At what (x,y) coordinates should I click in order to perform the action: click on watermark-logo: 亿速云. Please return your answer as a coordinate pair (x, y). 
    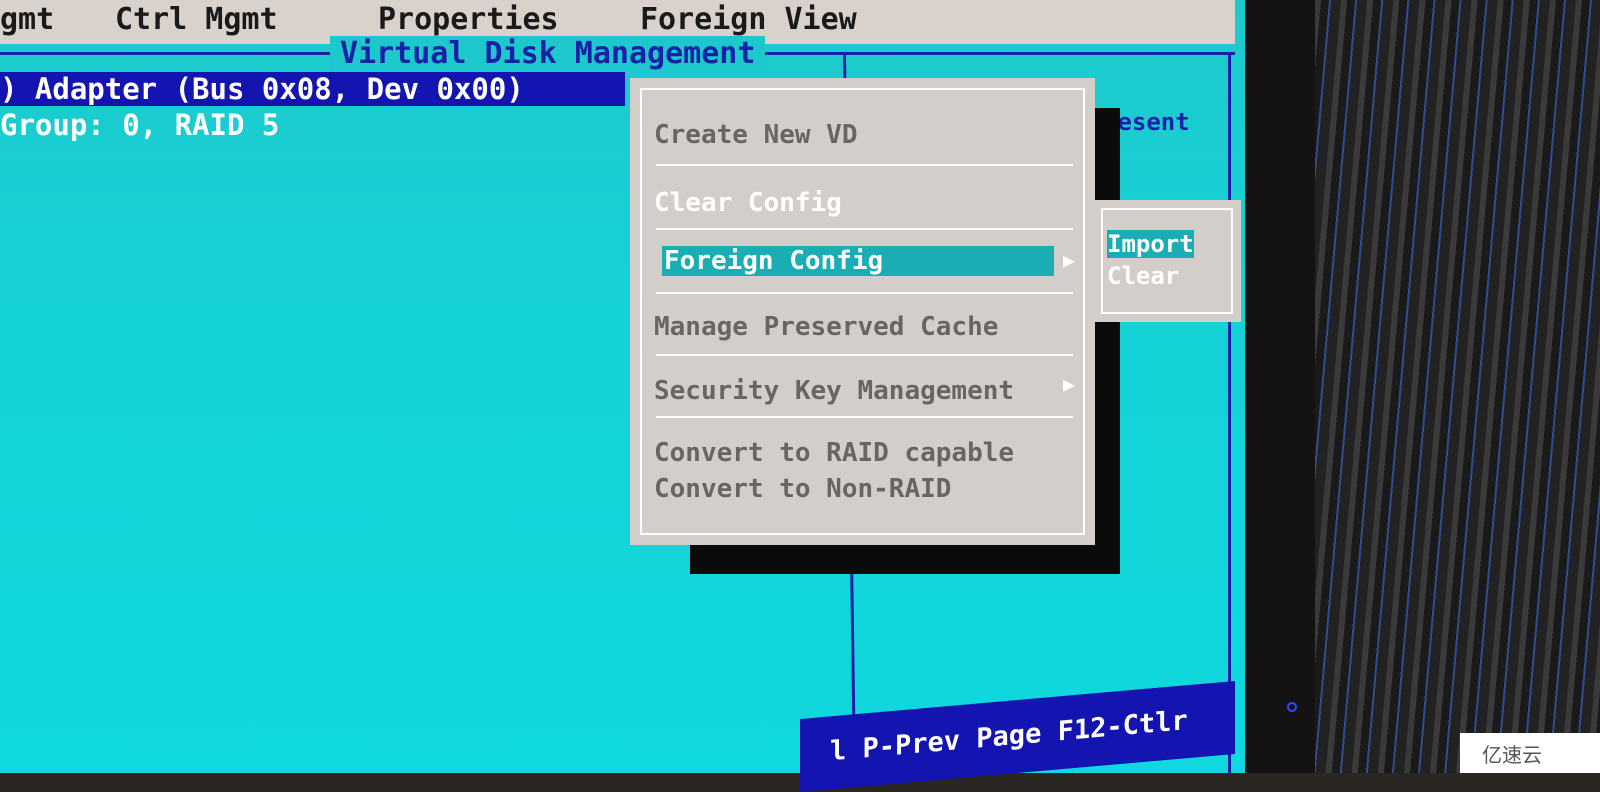
    Looking at the image, I should click on (1530, 753).